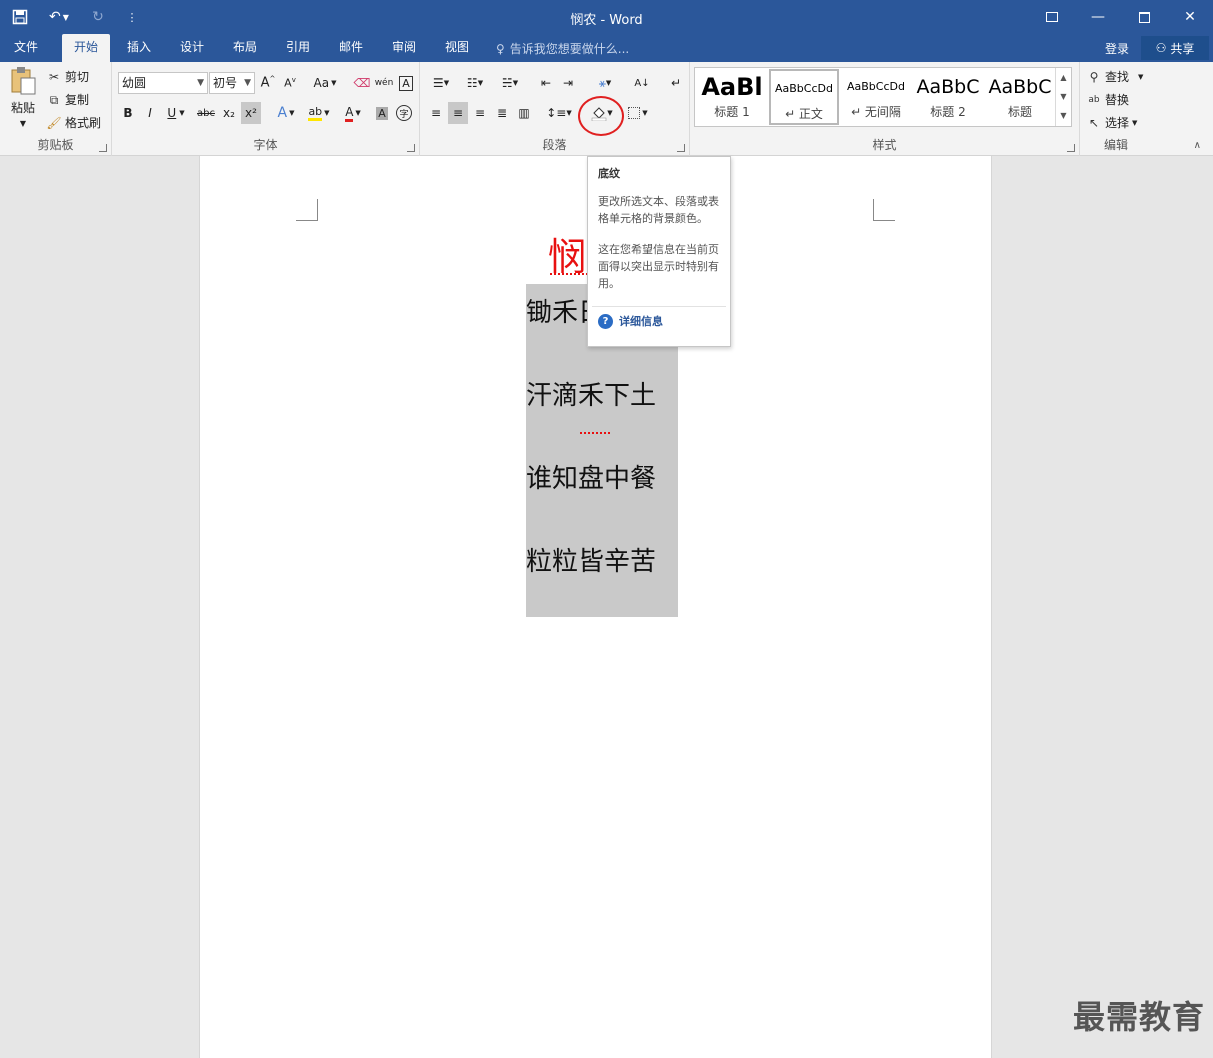 This screenshot has height=1058, width=1213. I want to click on align-left-button: ≡, so click(436, 113).